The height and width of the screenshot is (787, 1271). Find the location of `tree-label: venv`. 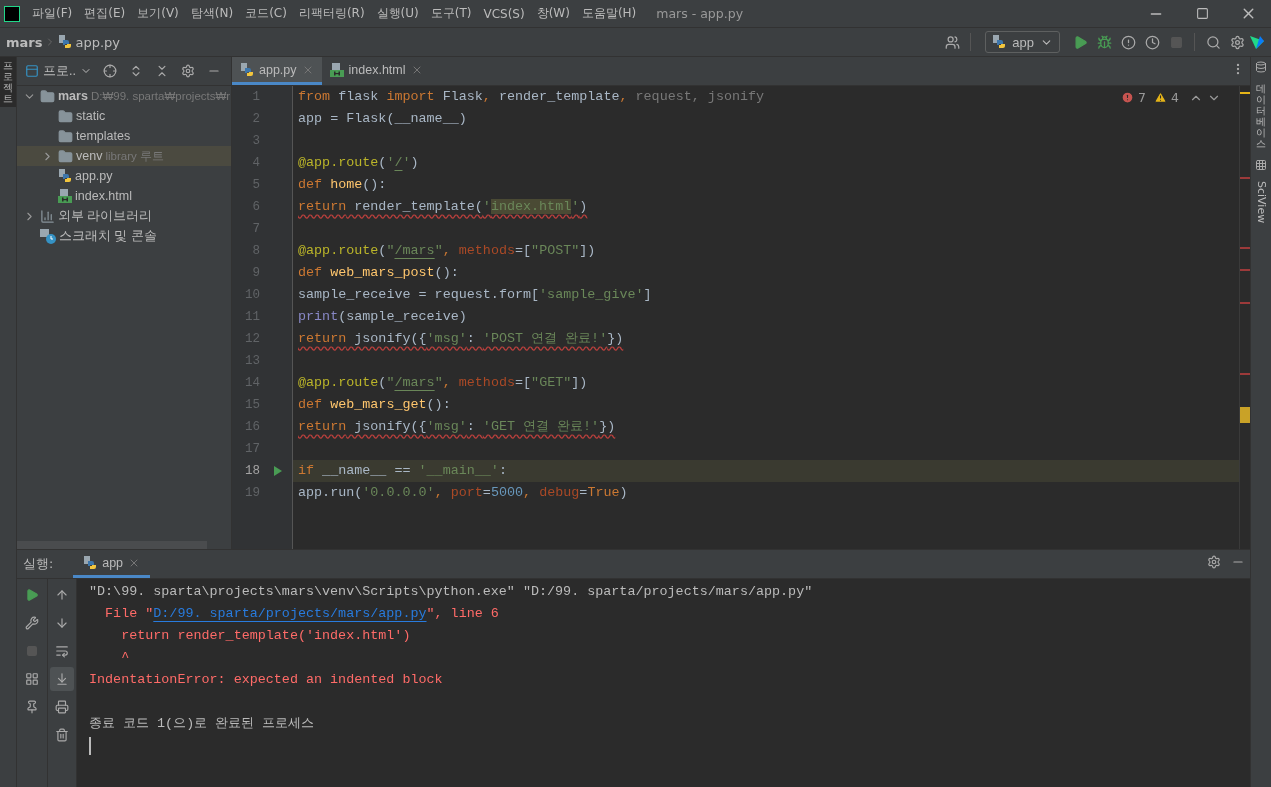

tree-label: venv is located at coordinates (89, 156).